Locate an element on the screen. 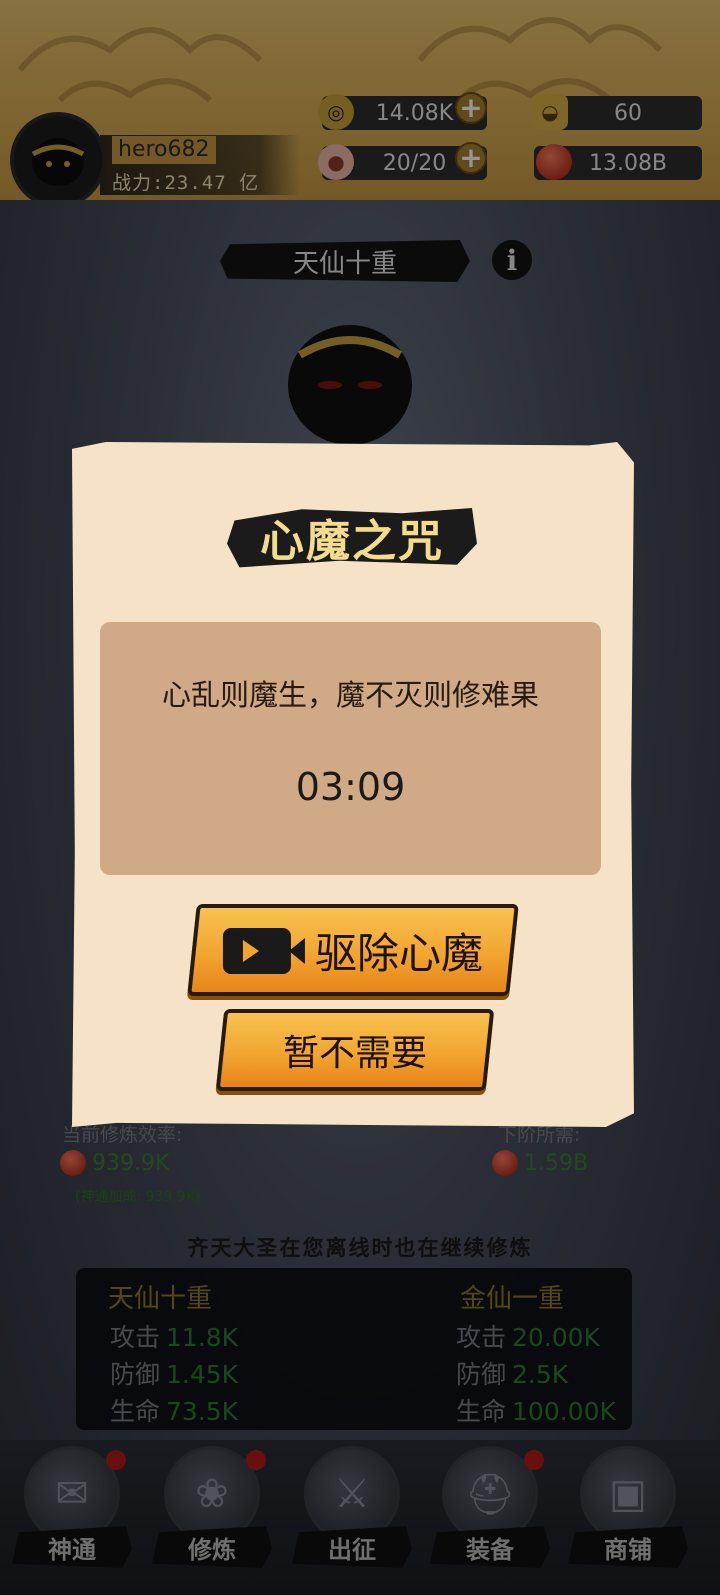 This screenshot has height=1595, width=720. dispel-demon-button: 驱除心魔 is located at coordinates (353, 950).